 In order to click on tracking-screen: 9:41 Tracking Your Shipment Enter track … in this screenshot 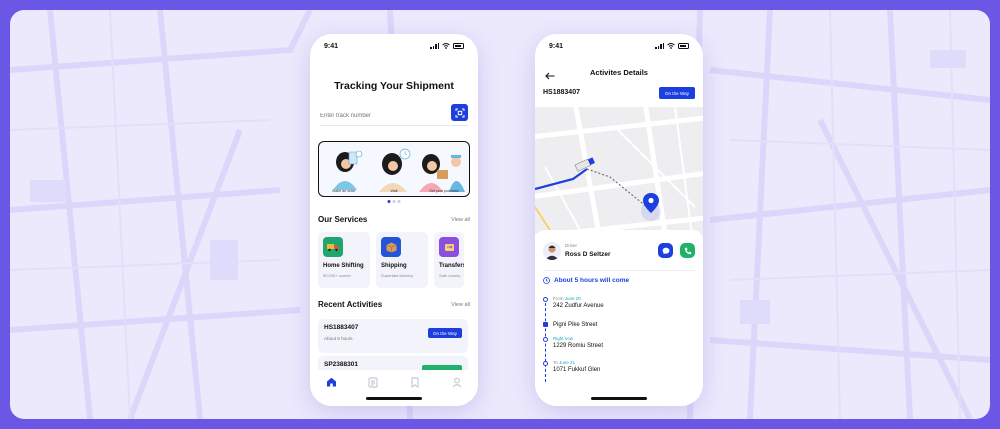, I will do `click(394, 220)`.